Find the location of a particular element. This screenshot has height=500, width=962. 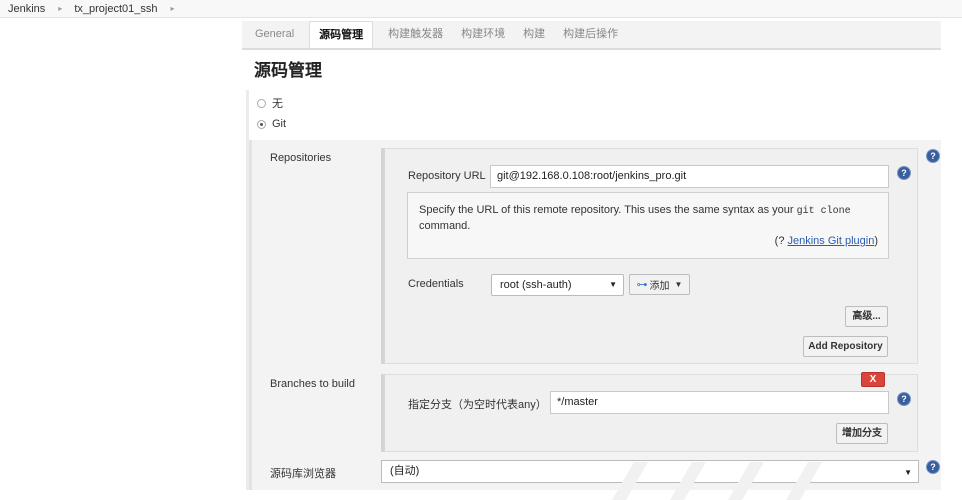

add-branch-button: 增加分支 is located at coordinates (862, 433).